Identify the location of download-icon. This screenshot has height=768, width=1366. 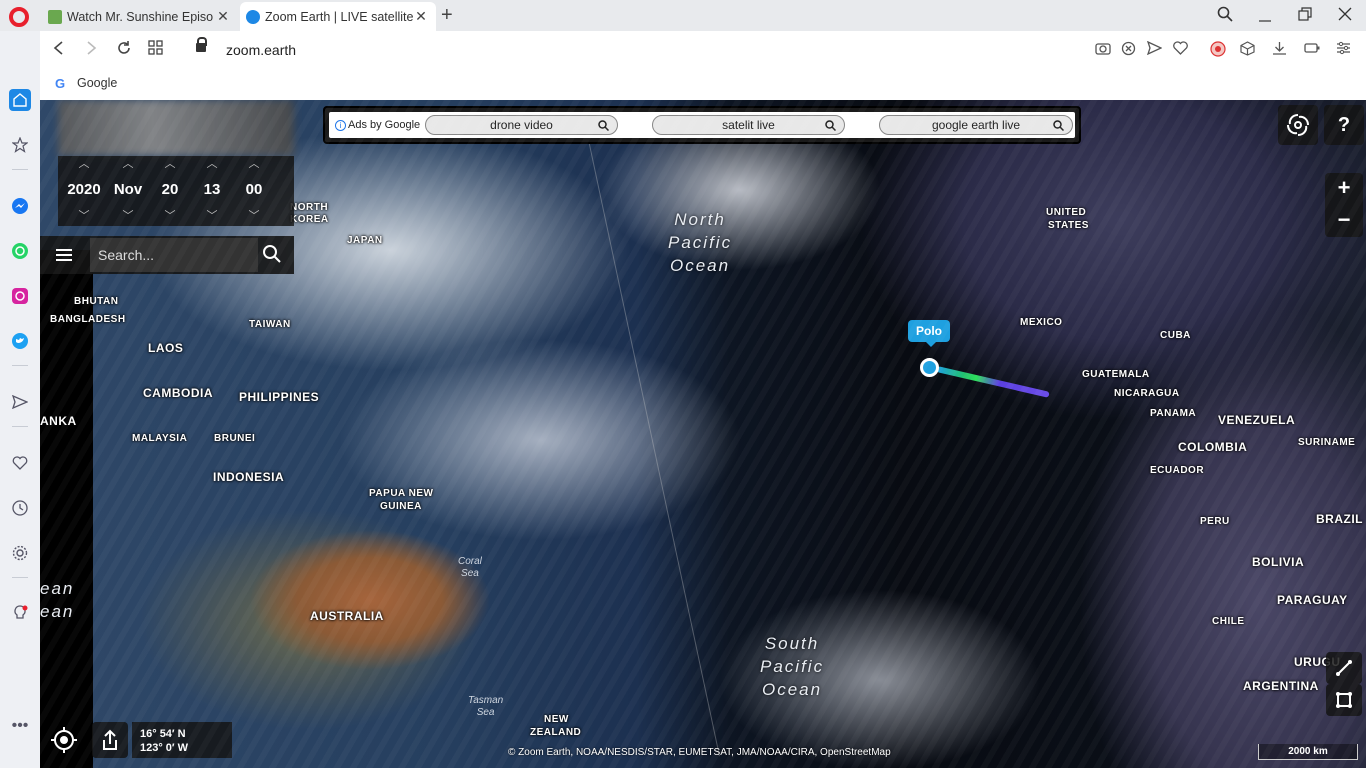
(1279, 50).